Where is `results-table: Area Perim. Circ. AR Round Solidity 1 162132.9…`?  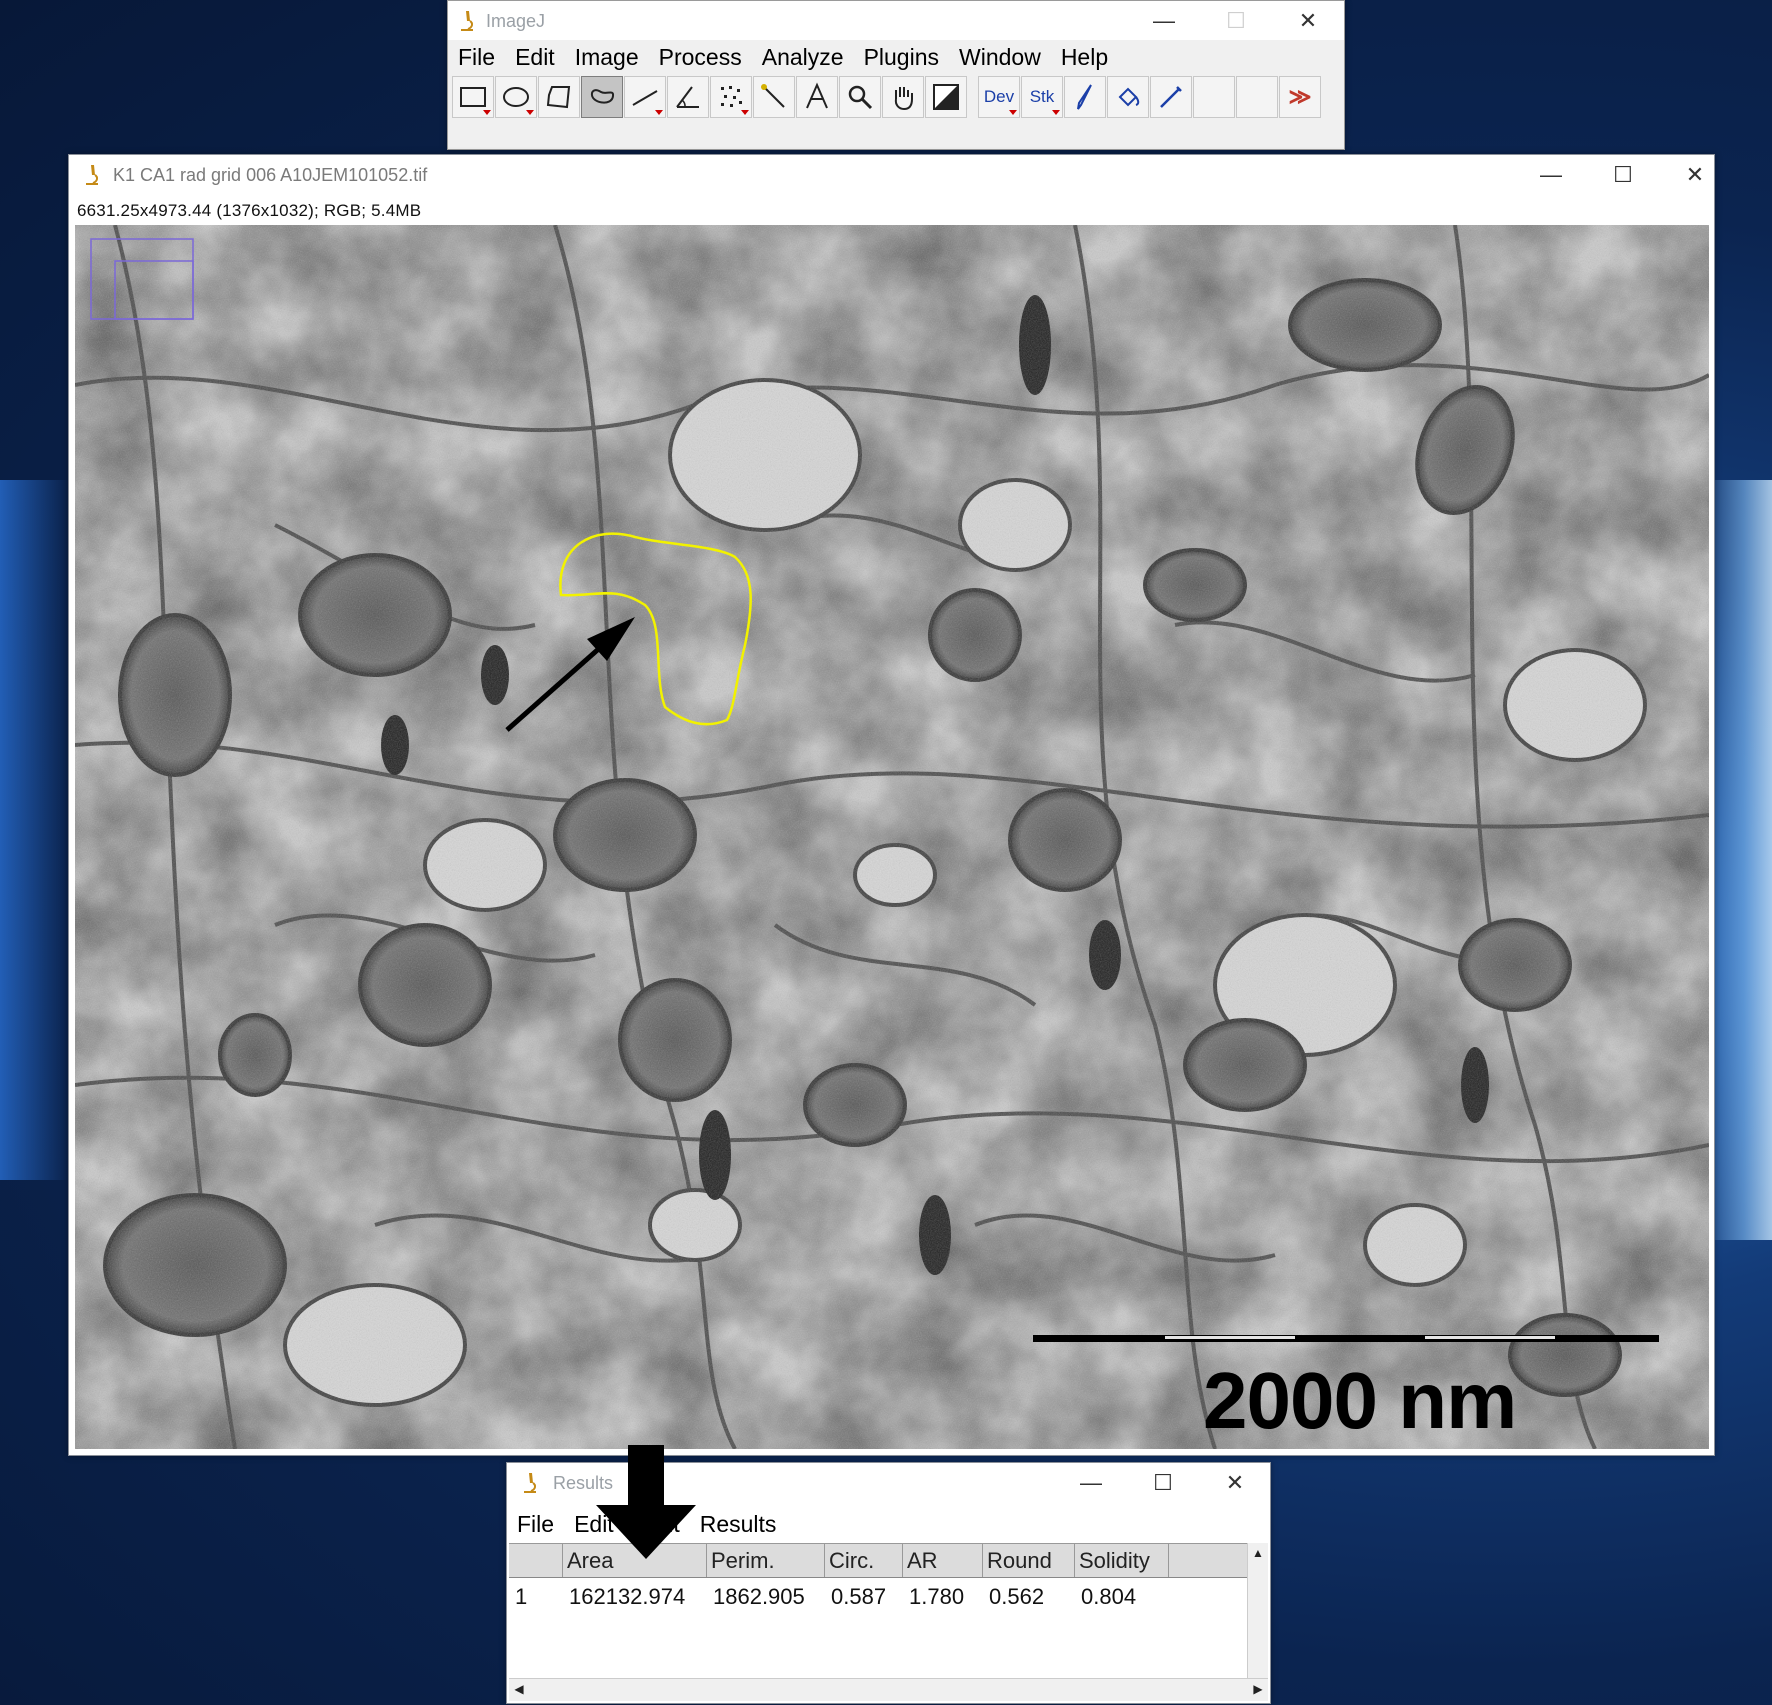 results-table: Area Perim. Circ. AR Round Solidity 1 162132.9… is located at coordinates (878, 1607).